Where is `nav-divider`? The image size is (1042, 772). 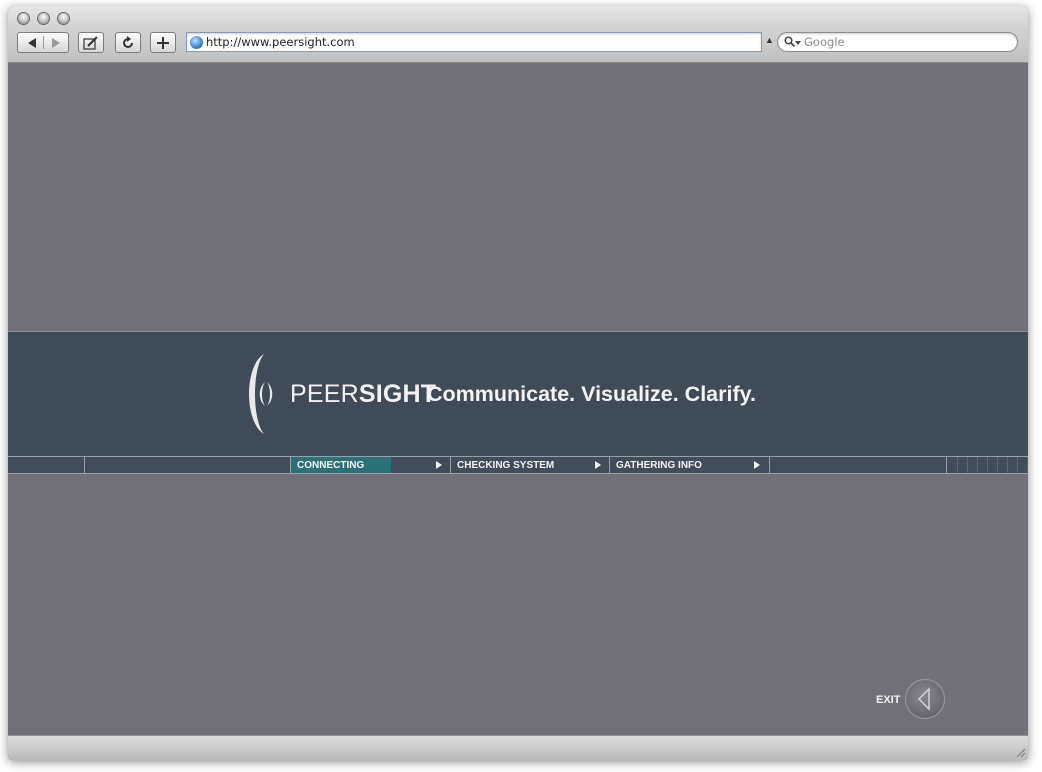
nav-divider is located at coordinates (43, 42).